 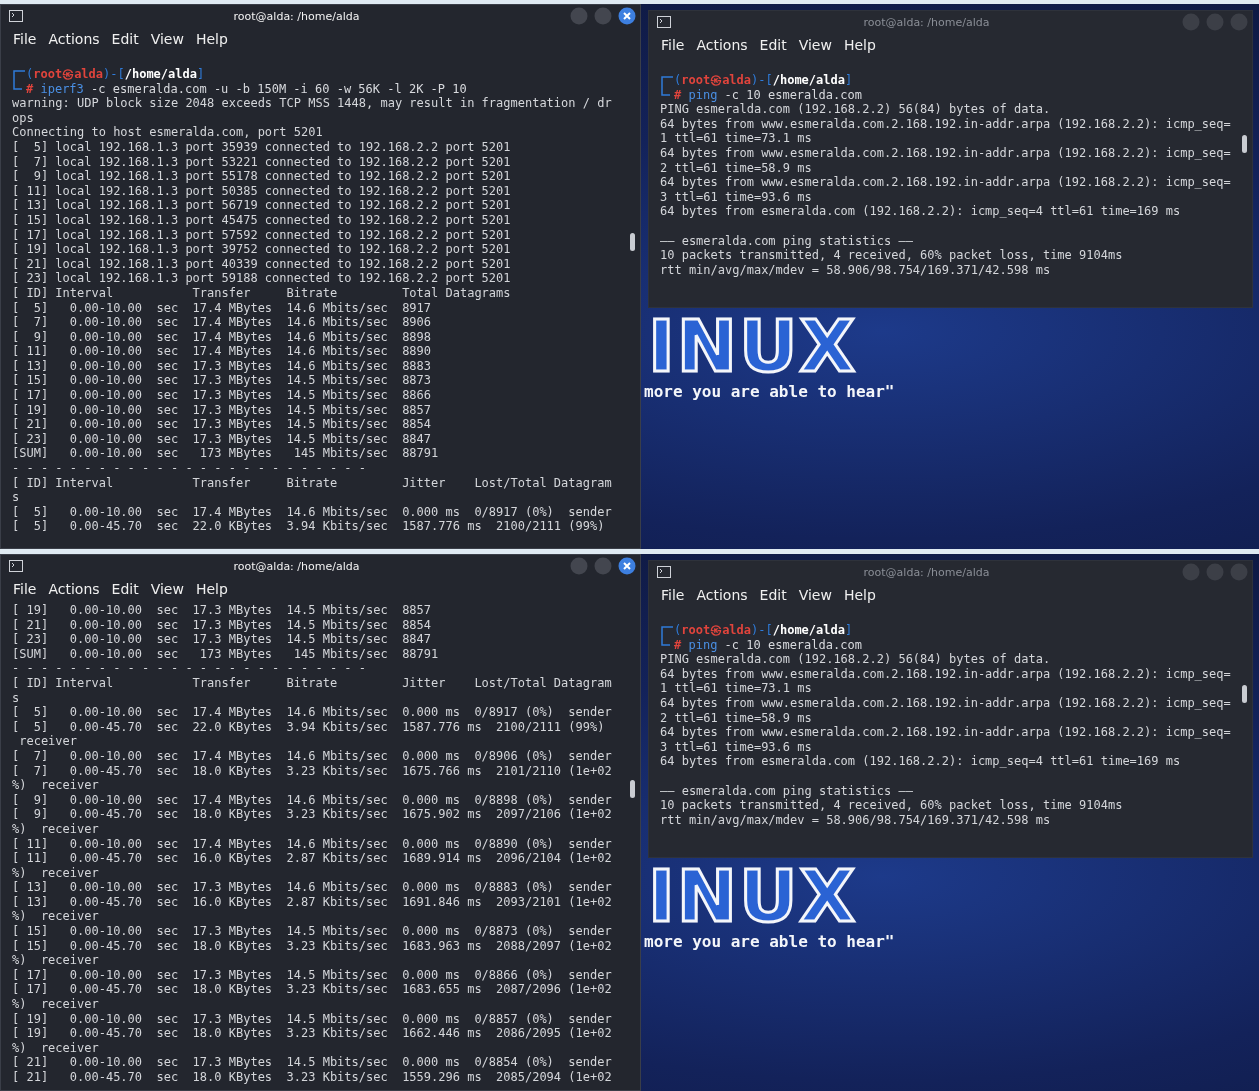 What do you see at coordinates (222, 322) in the screenshot?
I see `terminal-output-line: [ 7] 0.00-10.00 sec 17.4 MBytes 14.6 Mbits/sec 8906` at bounding box center [222, 322].